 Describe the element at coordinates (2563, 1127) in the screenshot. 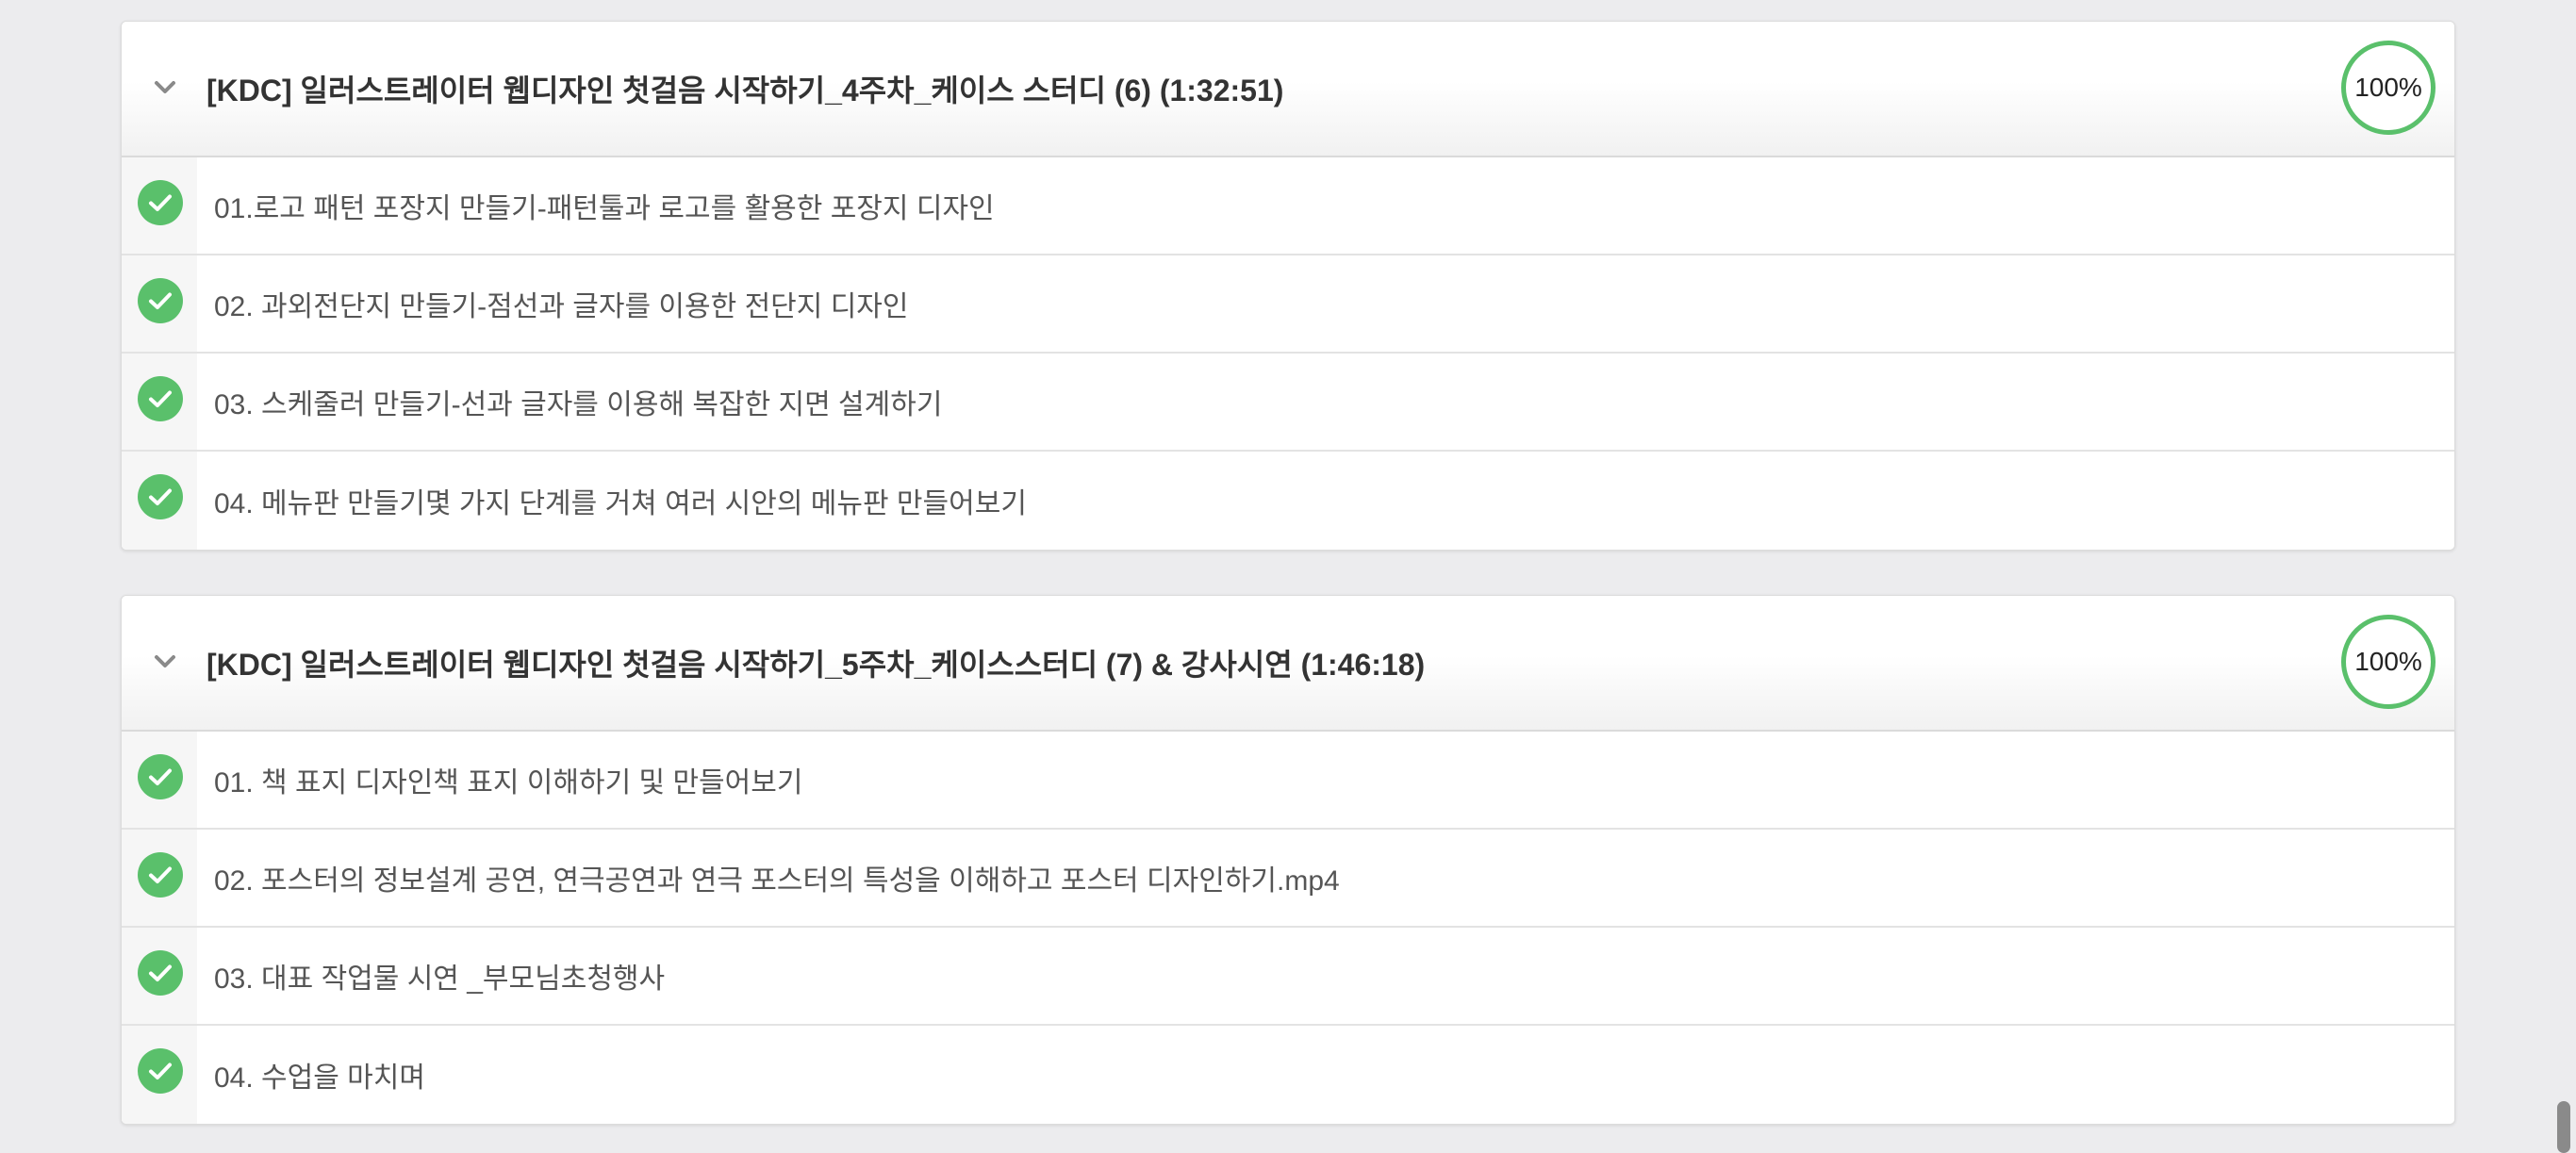

I see `scrollbar-thumb` at that location.